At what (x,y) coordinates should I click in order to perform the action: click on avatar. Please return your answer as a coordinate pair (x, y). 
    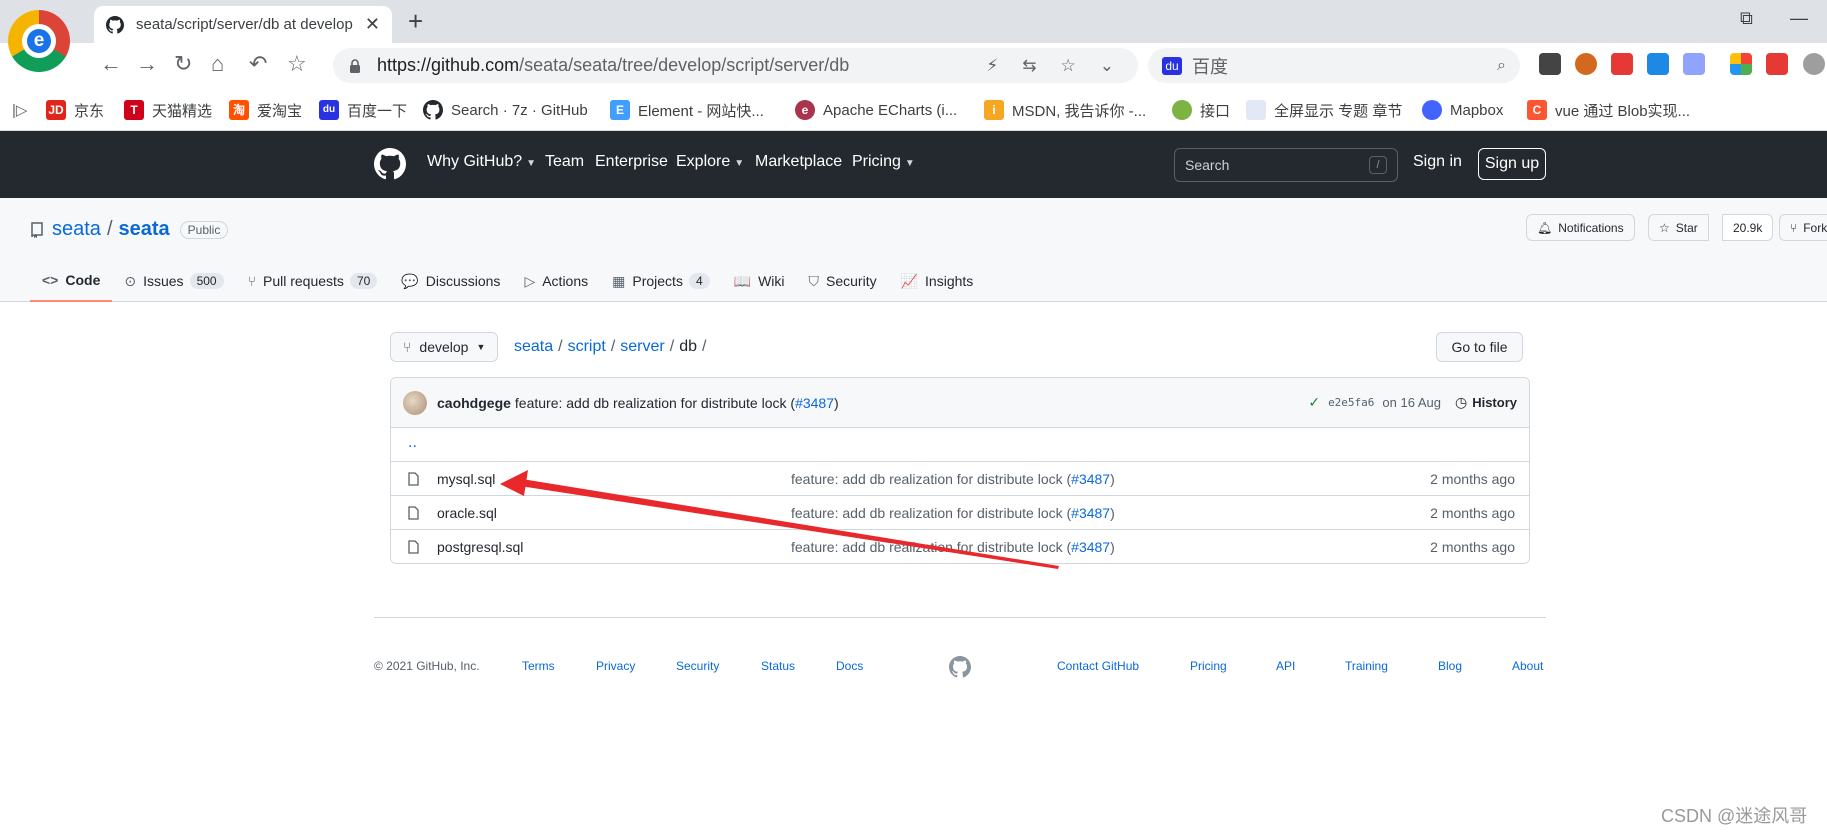
    Looking at the image, I should click on (415, 402).